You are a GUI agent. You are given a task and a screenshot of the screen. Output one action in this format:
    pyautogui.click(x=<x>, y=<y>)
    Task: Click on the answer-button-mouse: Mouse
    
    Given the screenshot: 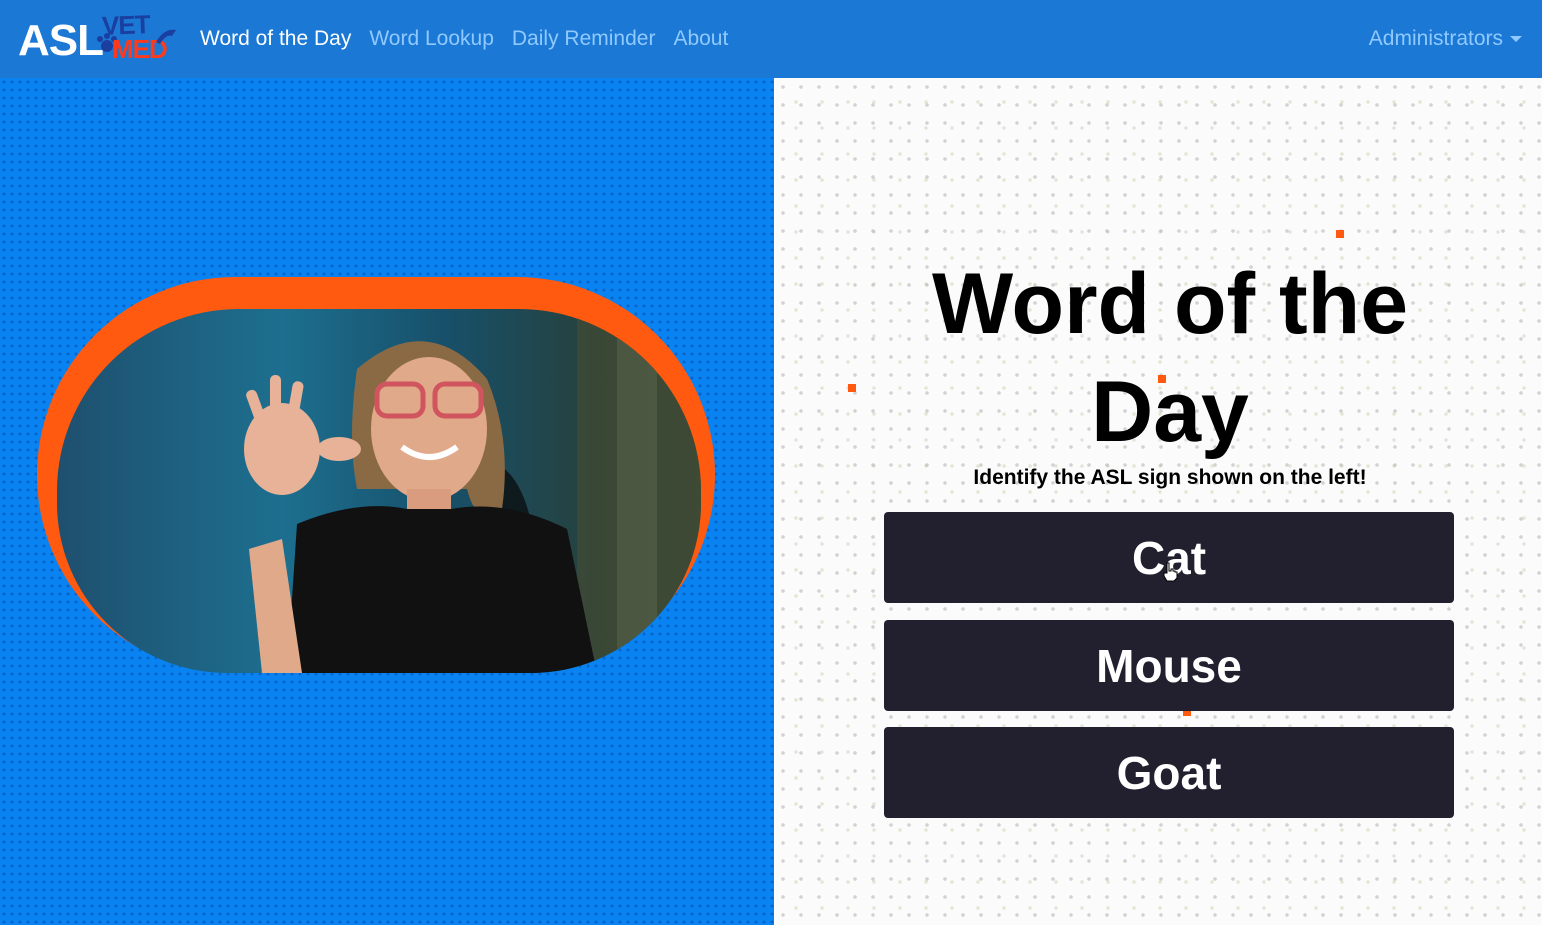 What is the action you would take?
    pyautogui.click(x=1169, y=665)
    